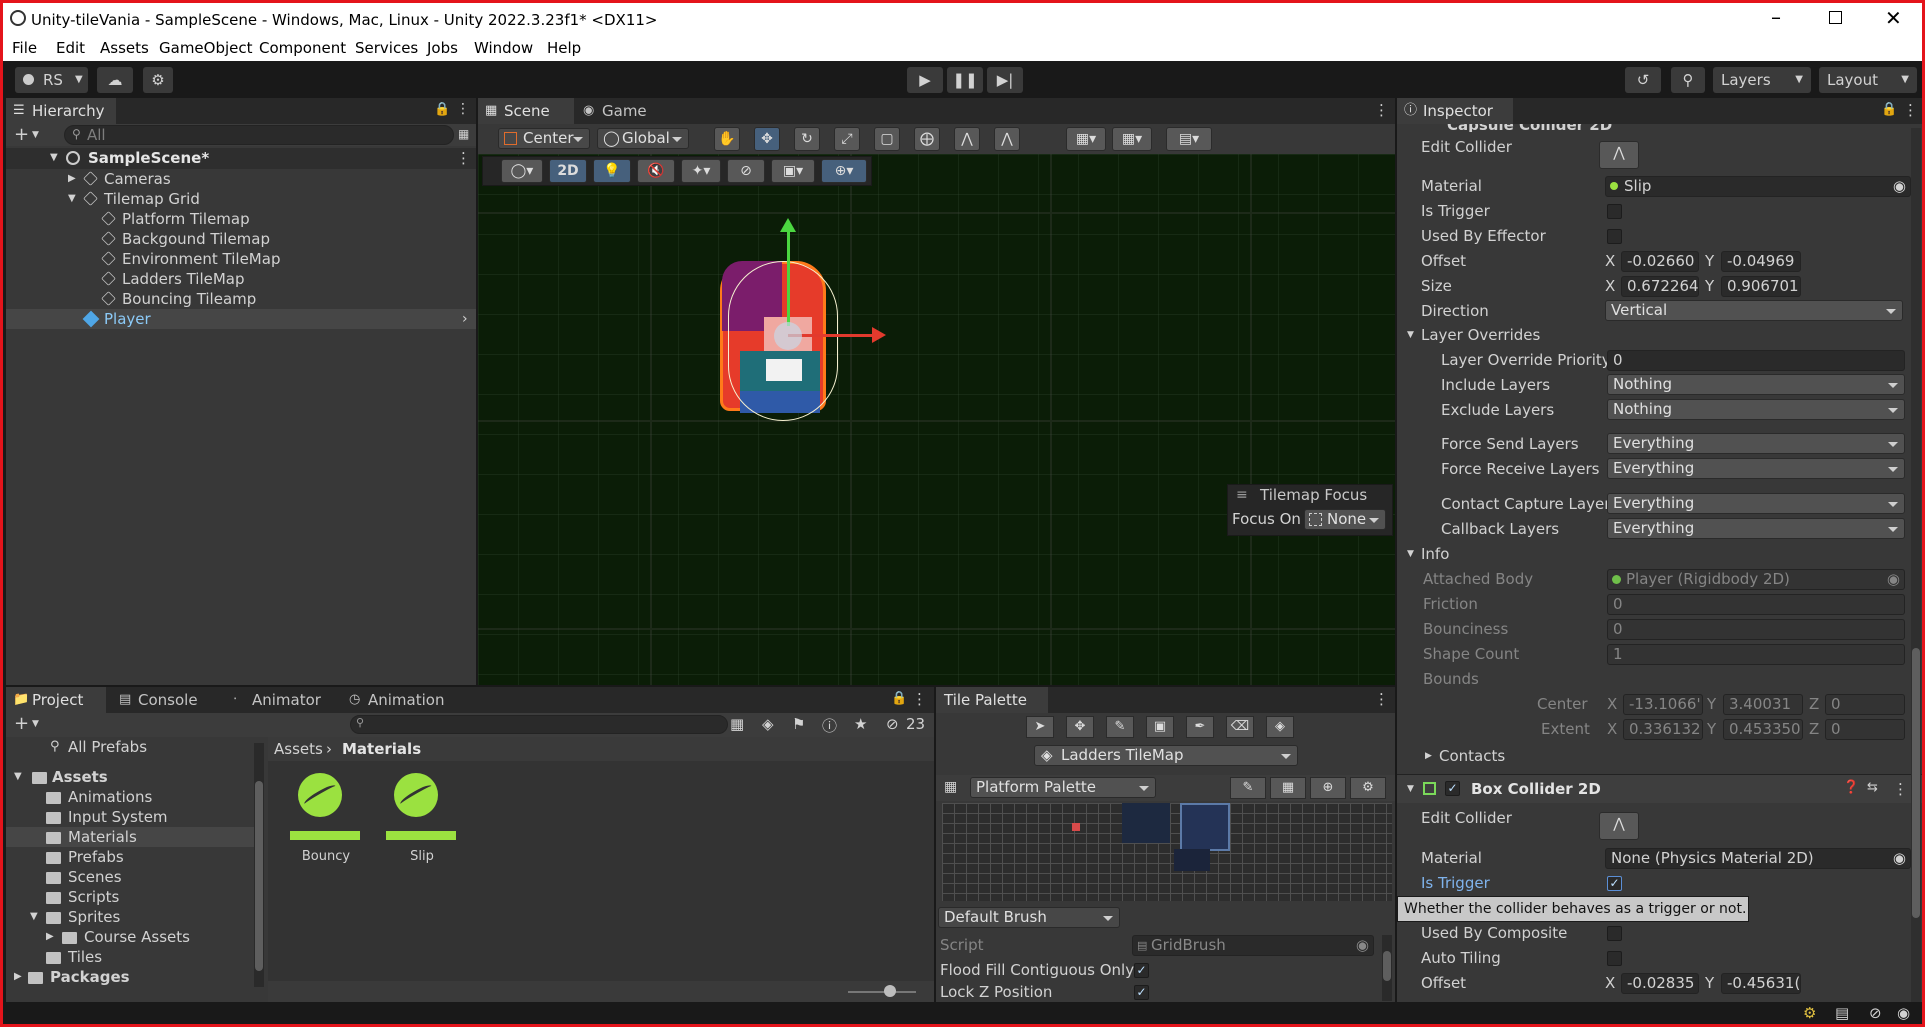  I want to click on tile-cluster, so click(1192, 860).